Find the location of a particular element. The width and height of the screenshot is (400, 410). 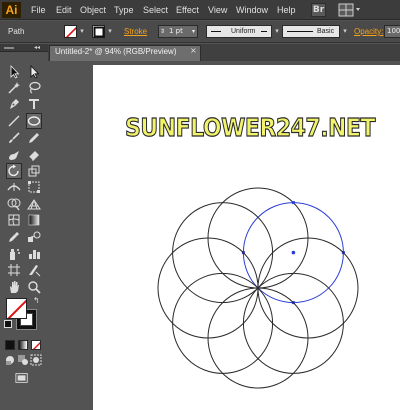

anchor-point is located at coordinates (293, 203).